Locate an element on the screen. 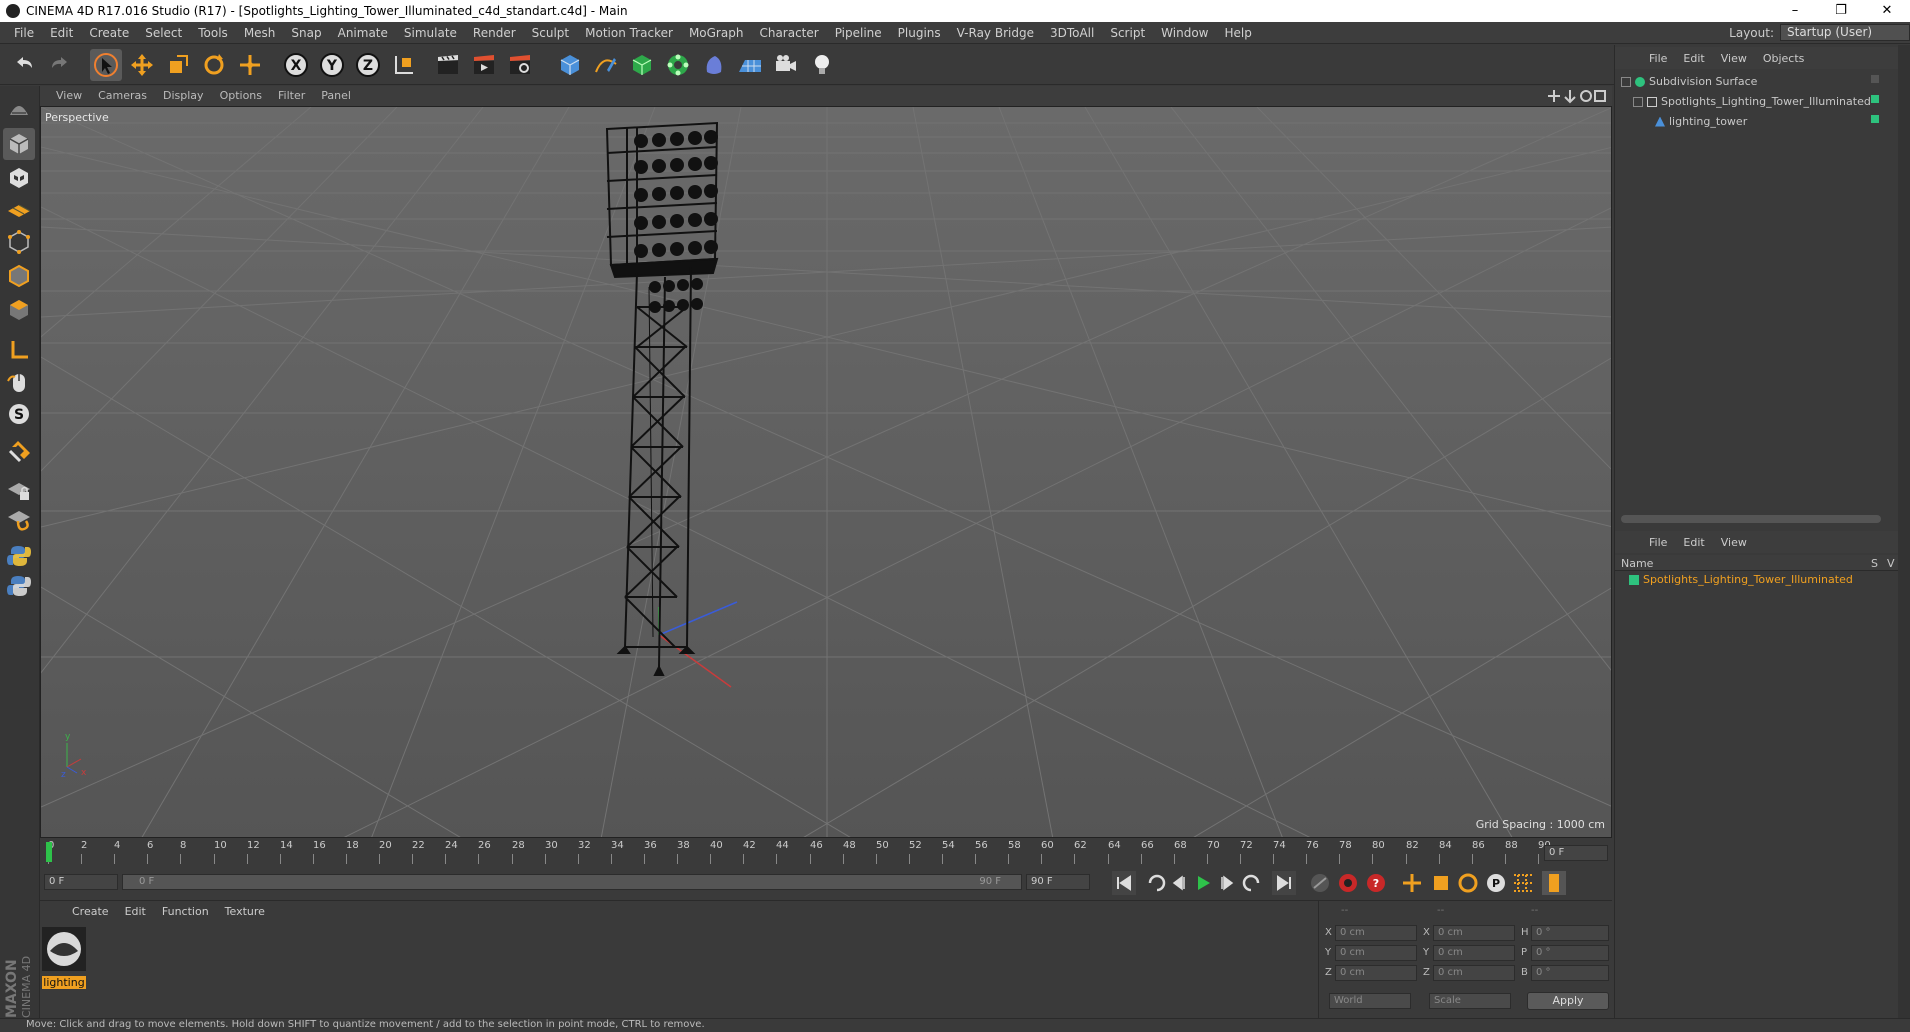 The image size is (1910, 1032). viewport-menu-display: Display is located at coordinates (183, 95).